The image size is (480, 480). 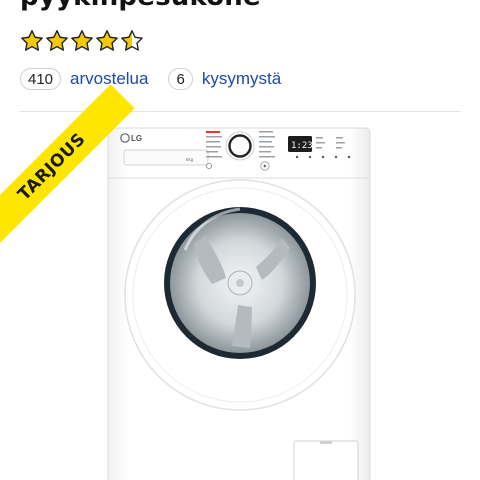 What do you see at coordinates (241, 79) in the screenshot?
I see `questions-link: kysymystä` at bounding box center [241, 79].